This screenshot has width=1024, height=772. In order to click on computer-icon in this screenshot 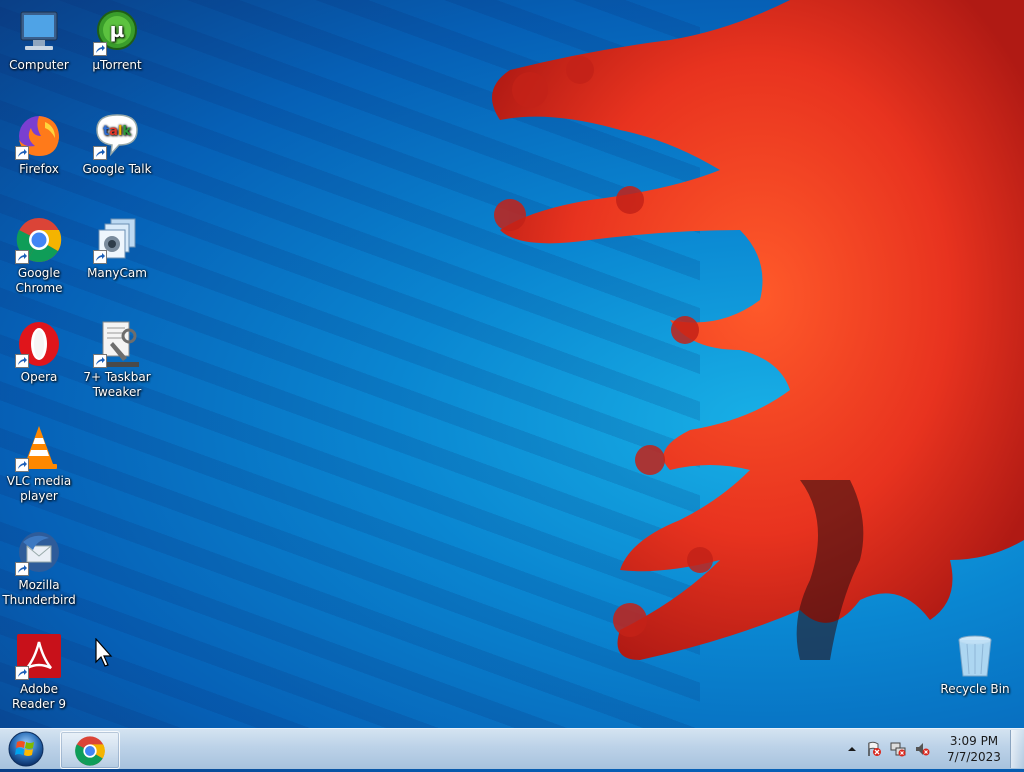, I will do `click(39, 32)`.